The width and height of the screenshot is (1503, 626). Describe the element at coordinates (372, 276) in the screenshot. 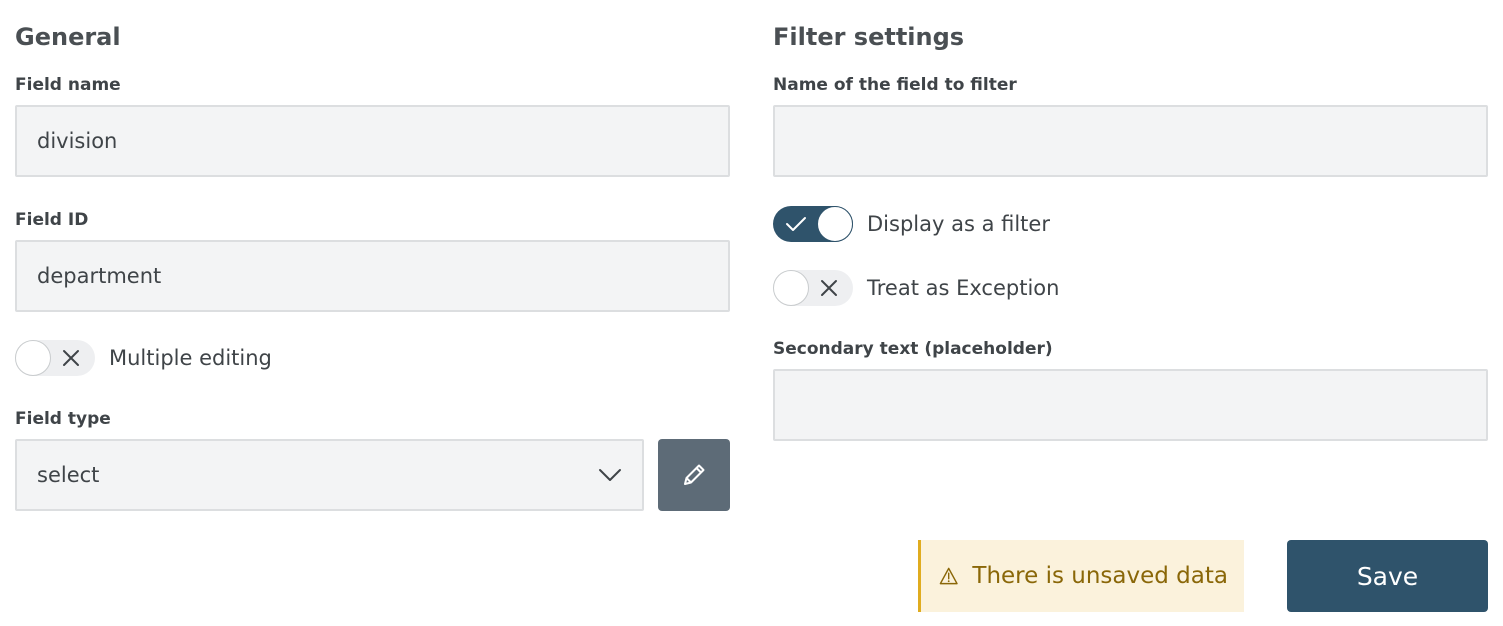

I see `field-id-input` at that location.